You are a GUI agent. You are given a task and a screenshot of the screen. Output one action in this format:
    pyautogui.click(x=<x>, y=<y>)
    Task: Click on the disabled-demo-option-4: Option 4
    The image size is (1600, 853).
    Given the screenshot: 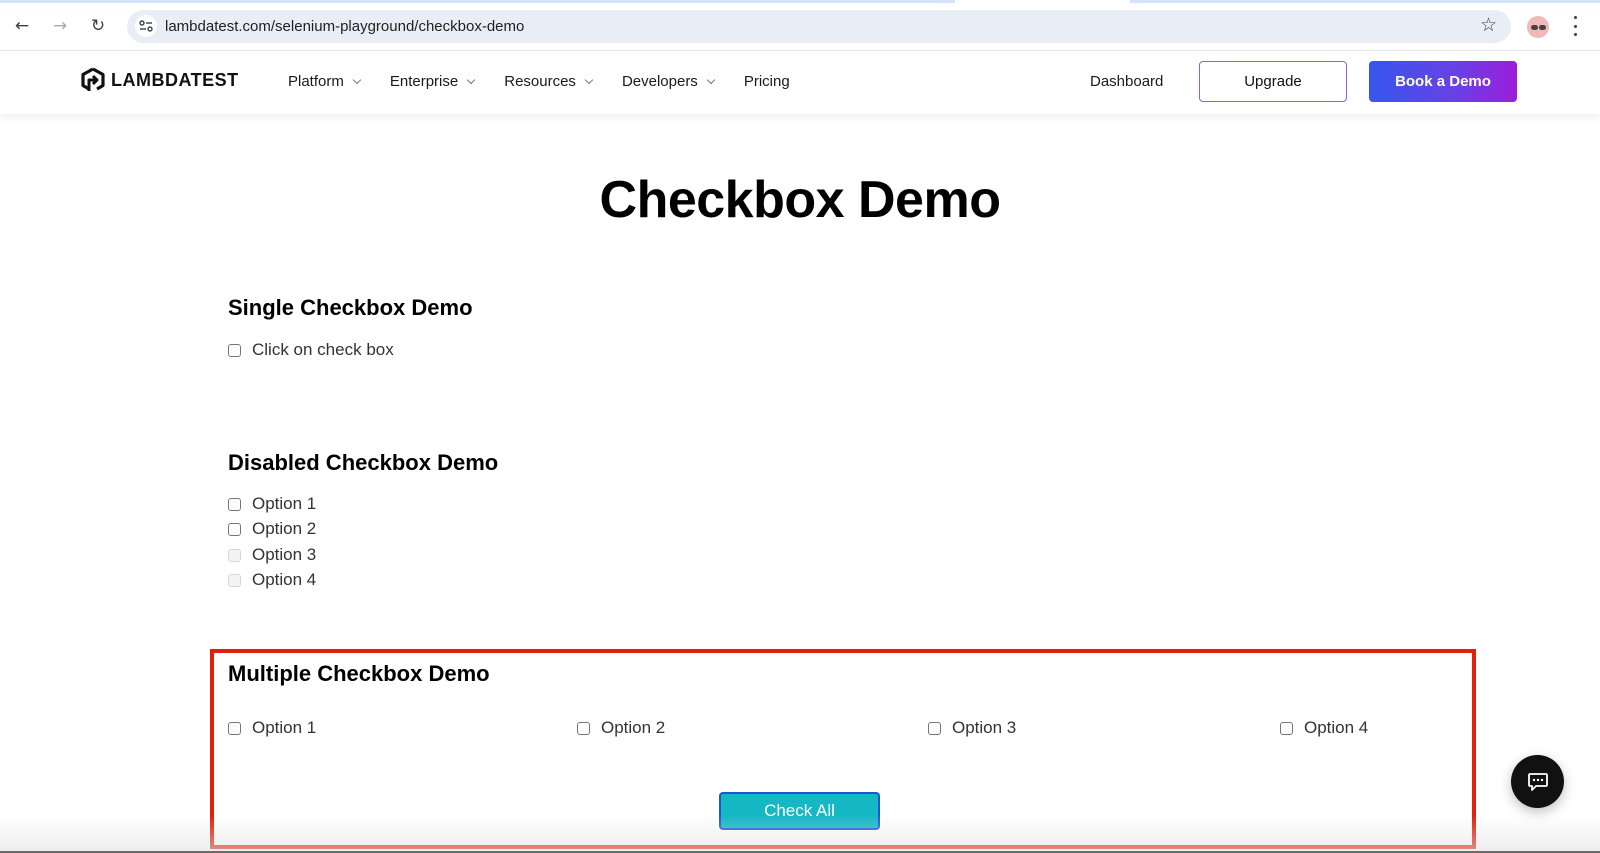 What is the action you would take?
    pyautogui.click(x=272, y=580)
    